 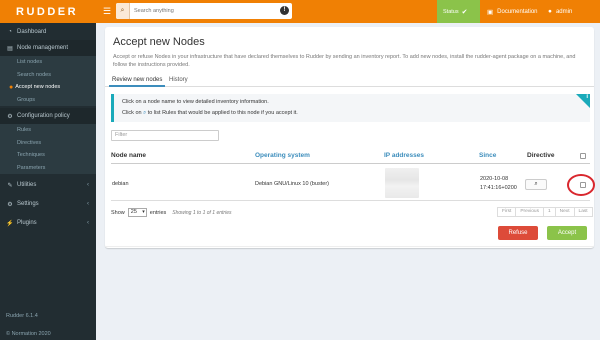 I want to click on page-first-button: First, so click(x=507, y=212).